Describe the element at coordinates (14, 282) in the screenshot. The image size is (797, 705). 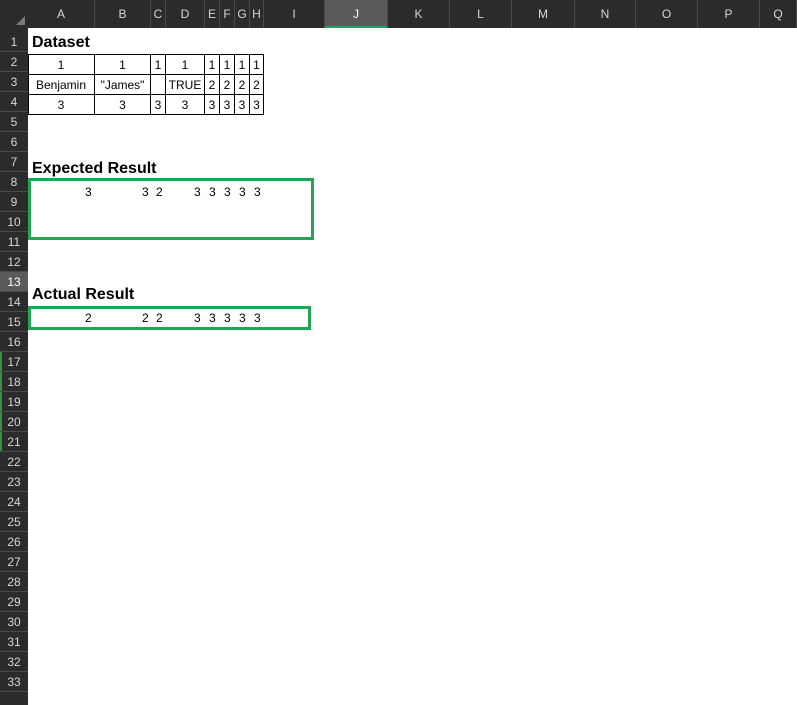
I see `row-header-13: 13` at that location.